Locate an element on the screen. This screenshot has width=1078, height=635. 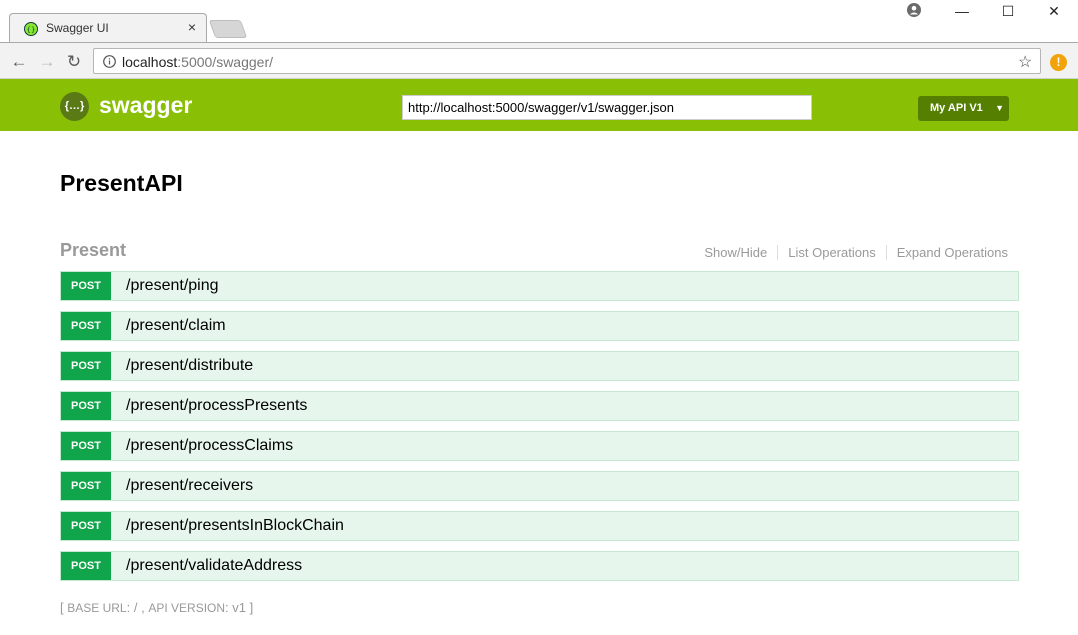
swagger-logo-icon: {…} is located at coordinates (74, 106).